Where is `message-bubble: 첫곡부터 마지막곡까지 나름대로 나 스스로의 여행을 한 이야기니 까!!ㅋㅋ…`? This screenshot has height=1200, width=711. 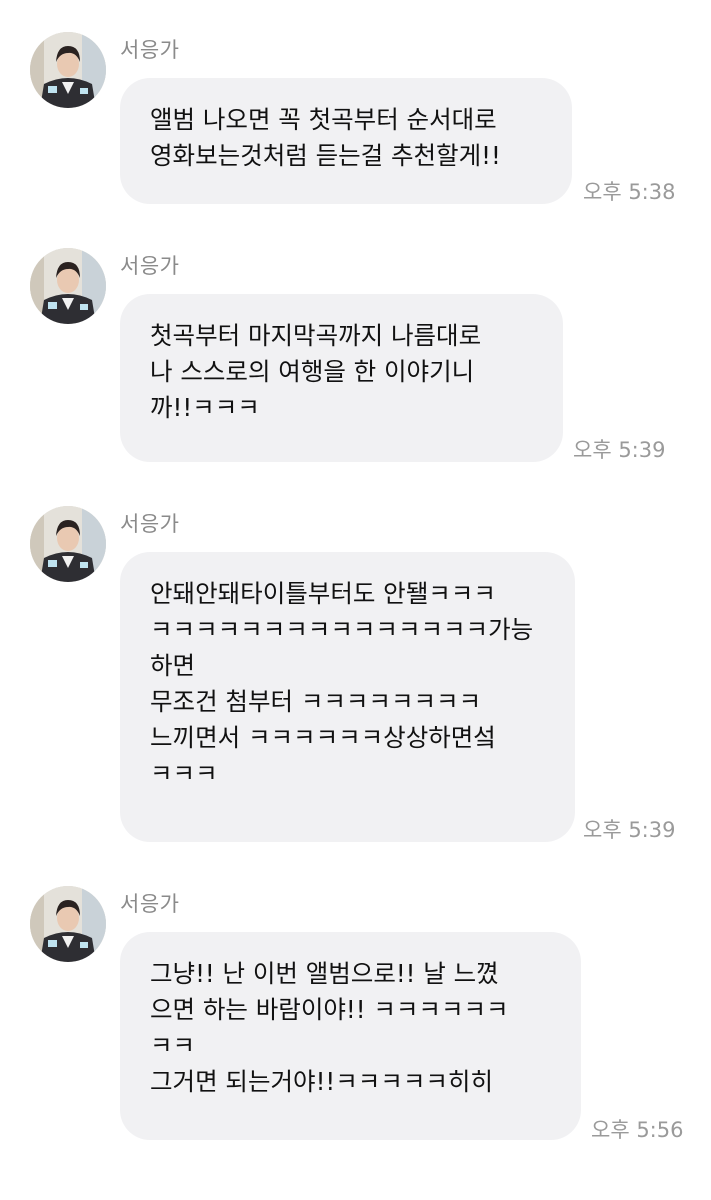 message-bubble: 첫곡부터 마지막곡까지 나름대로 나 스스로의 여행을 한 이야기니 까!!ㅋㅋ… is located at coordinates (341, 378).